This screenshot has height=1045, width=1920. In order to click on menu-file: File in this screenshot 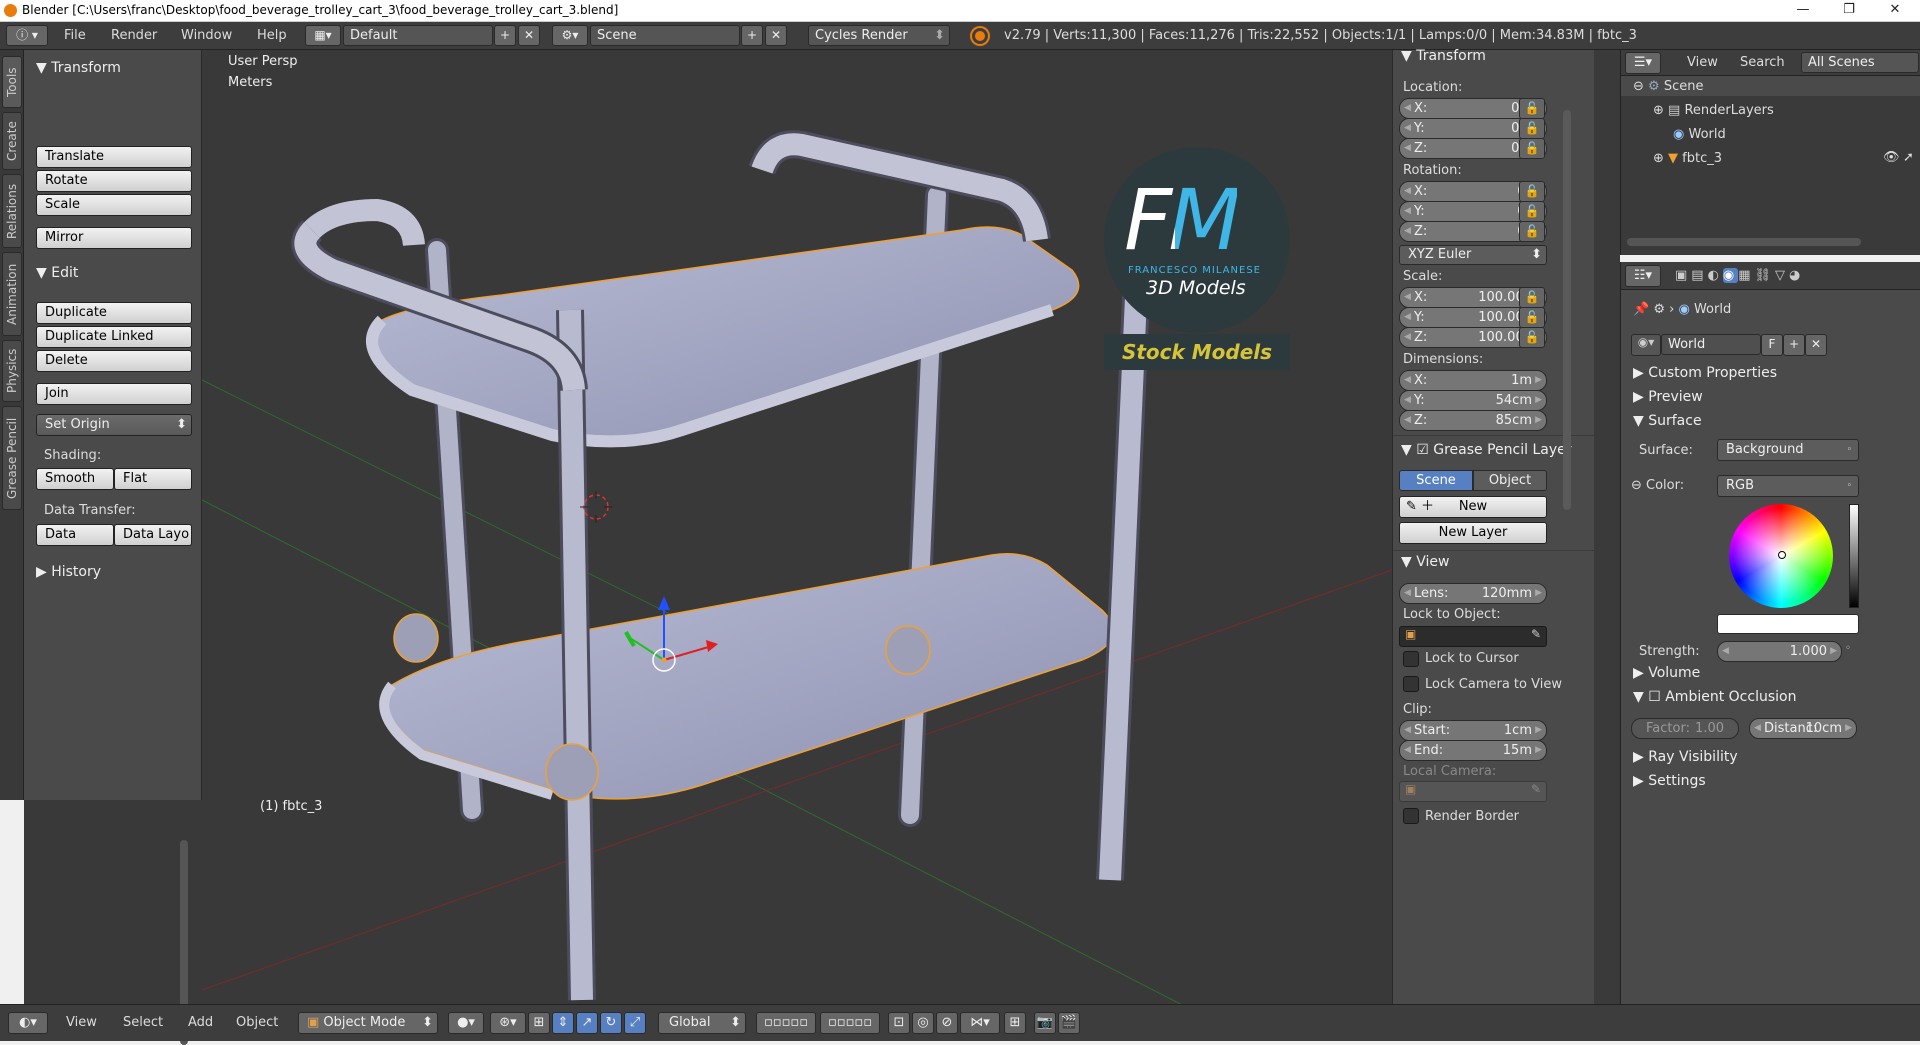, I will do `click(75, 35)`.